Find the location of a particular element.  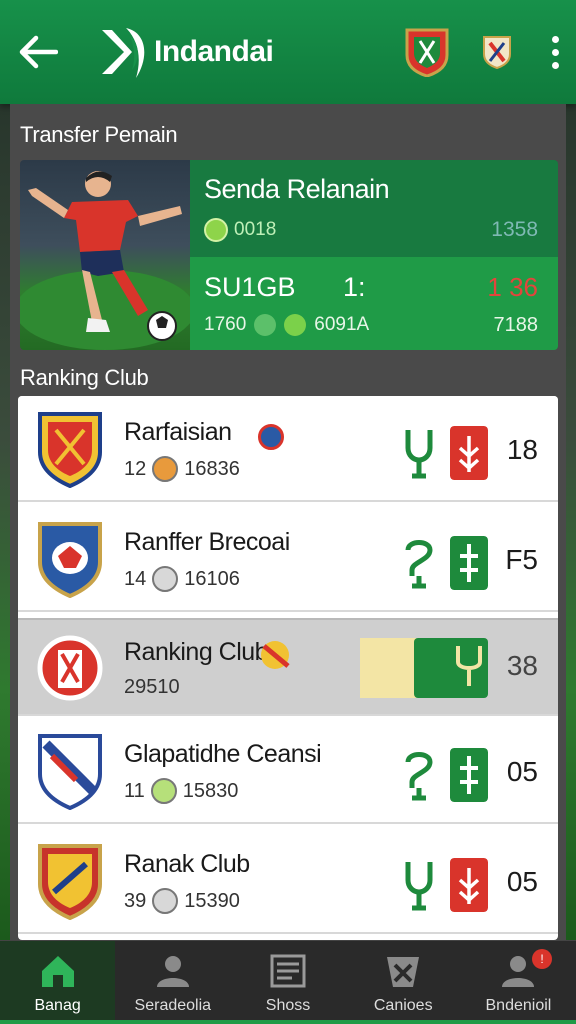

club-rank: 39 is located at coordinates (135, 900).